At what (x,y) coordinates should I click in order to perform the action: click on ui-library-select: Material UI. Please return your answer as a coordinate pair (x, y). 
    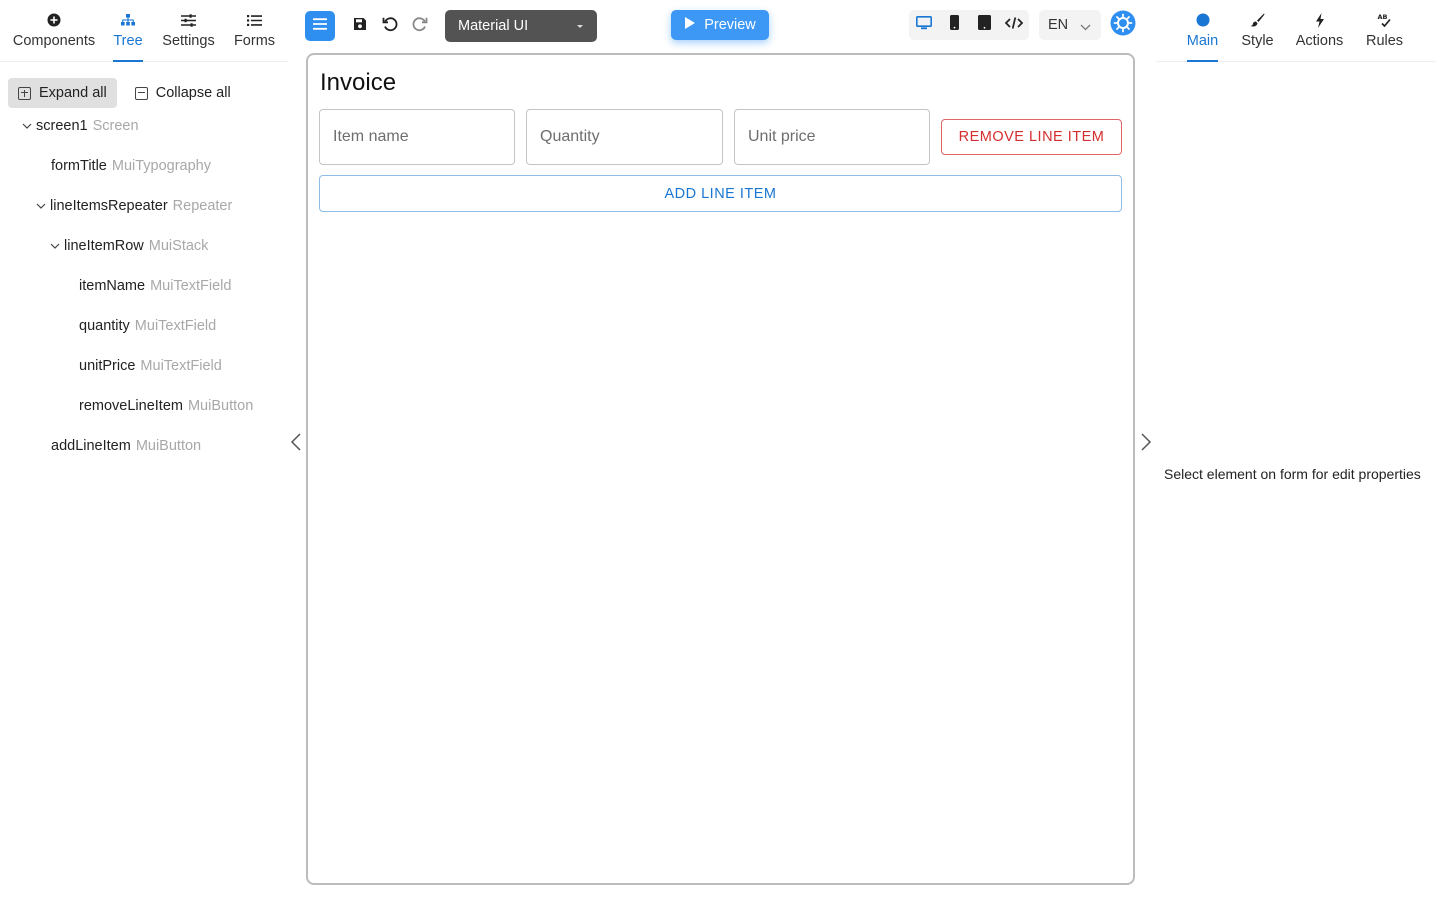
    Looking at the image, I should click on (521, 26).